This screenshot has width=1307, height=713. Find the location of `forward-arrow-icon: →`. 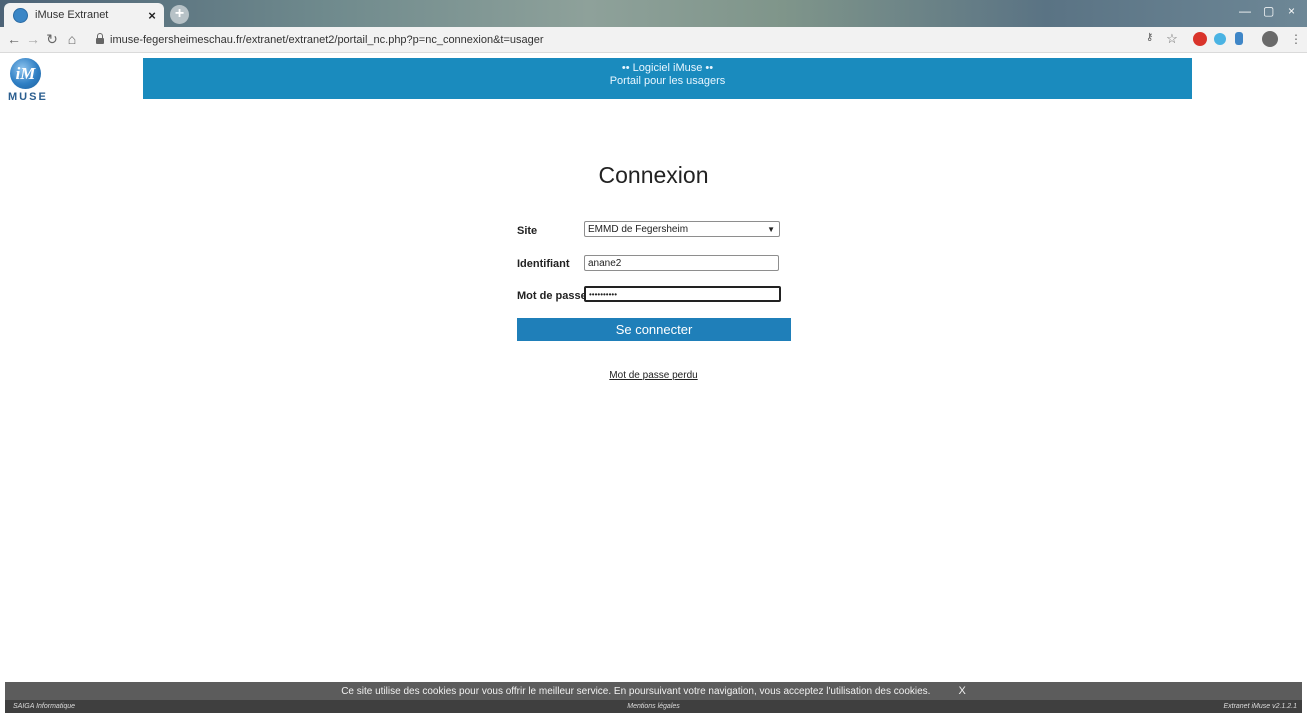

forward-arrow-icon: → is located at coordinates (33, 39).